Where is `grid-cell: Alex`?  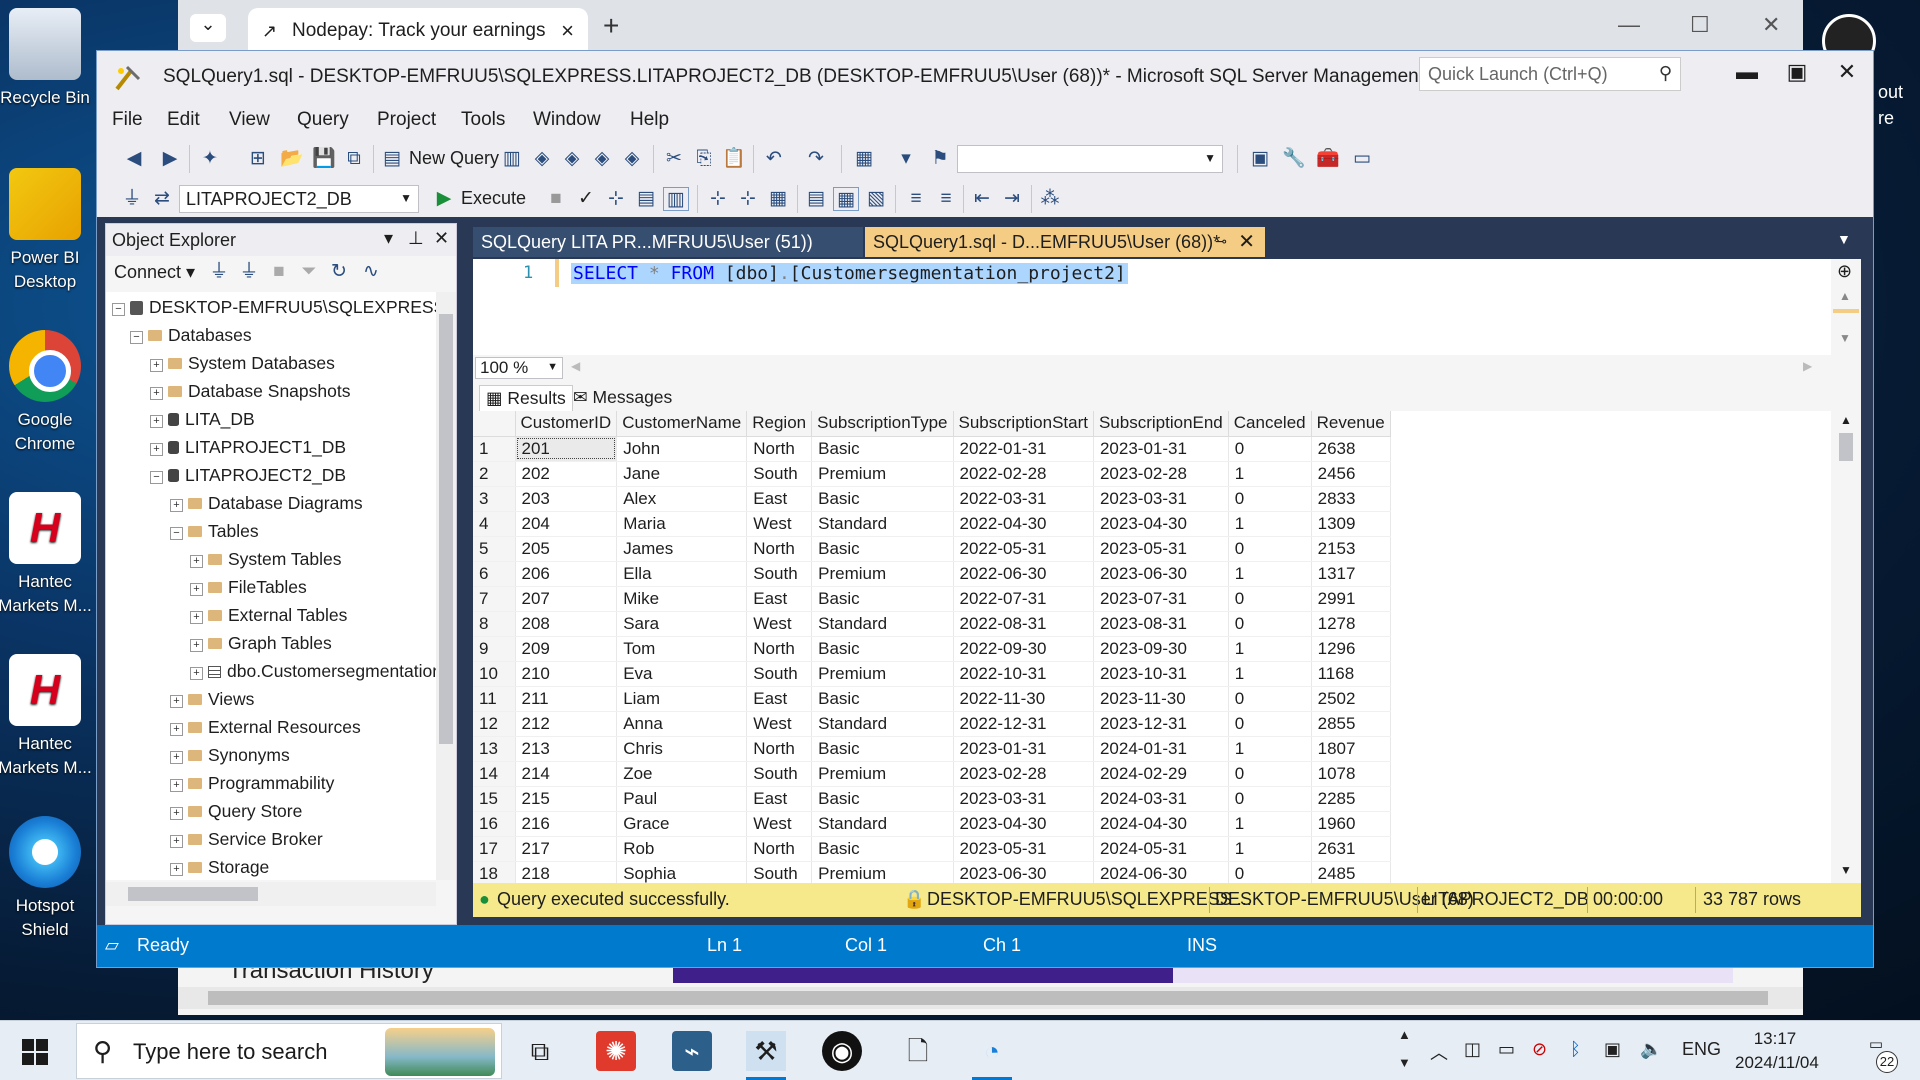 grid-cell: Alex is located at coordinates (682, 499).